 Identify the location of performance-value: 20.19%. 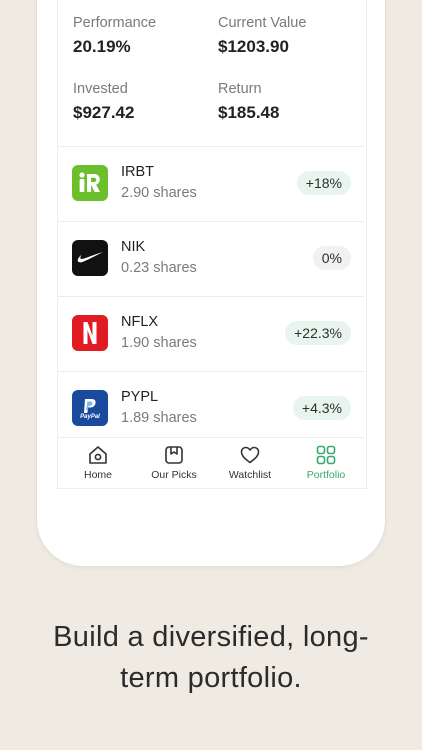
(102, 46).